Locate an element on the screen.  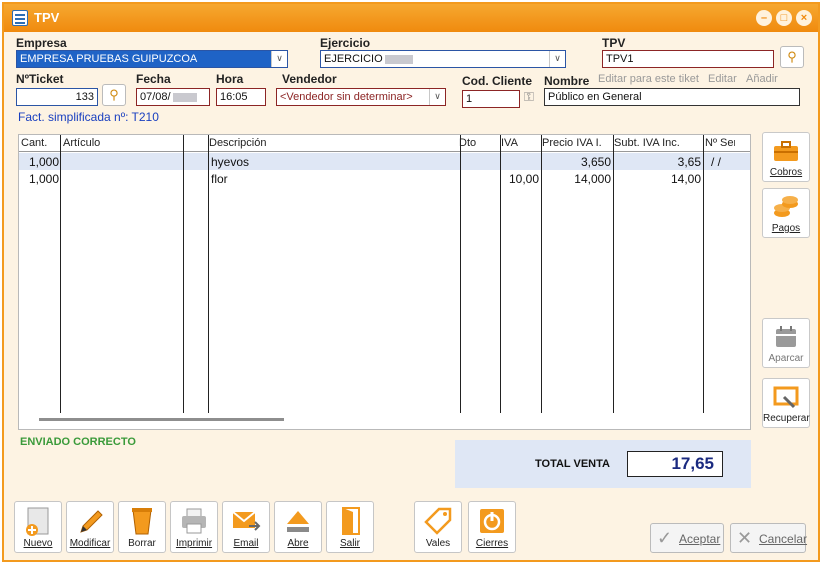
cell-iva: 10,00 is located at coordinates (520, 179).